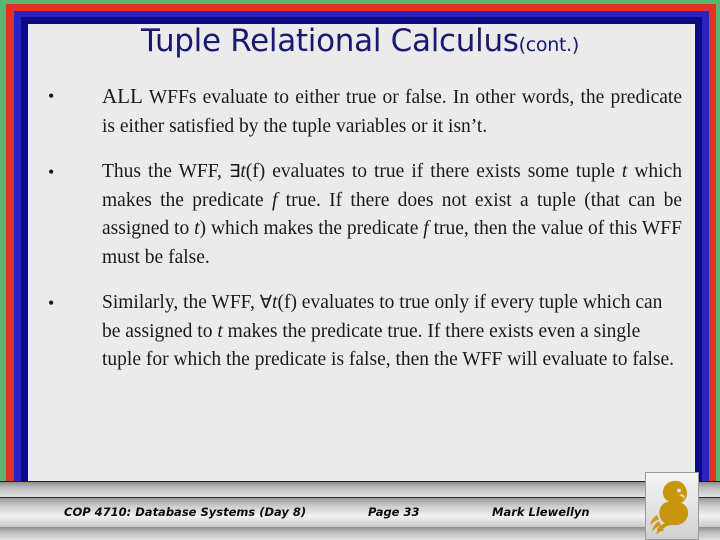 This screenshot has height=540, width=720. Describe the element at coordinates (181, 302) in the screenshot. I see `bullet-body-text: Similarly, the WFF,` at that location.